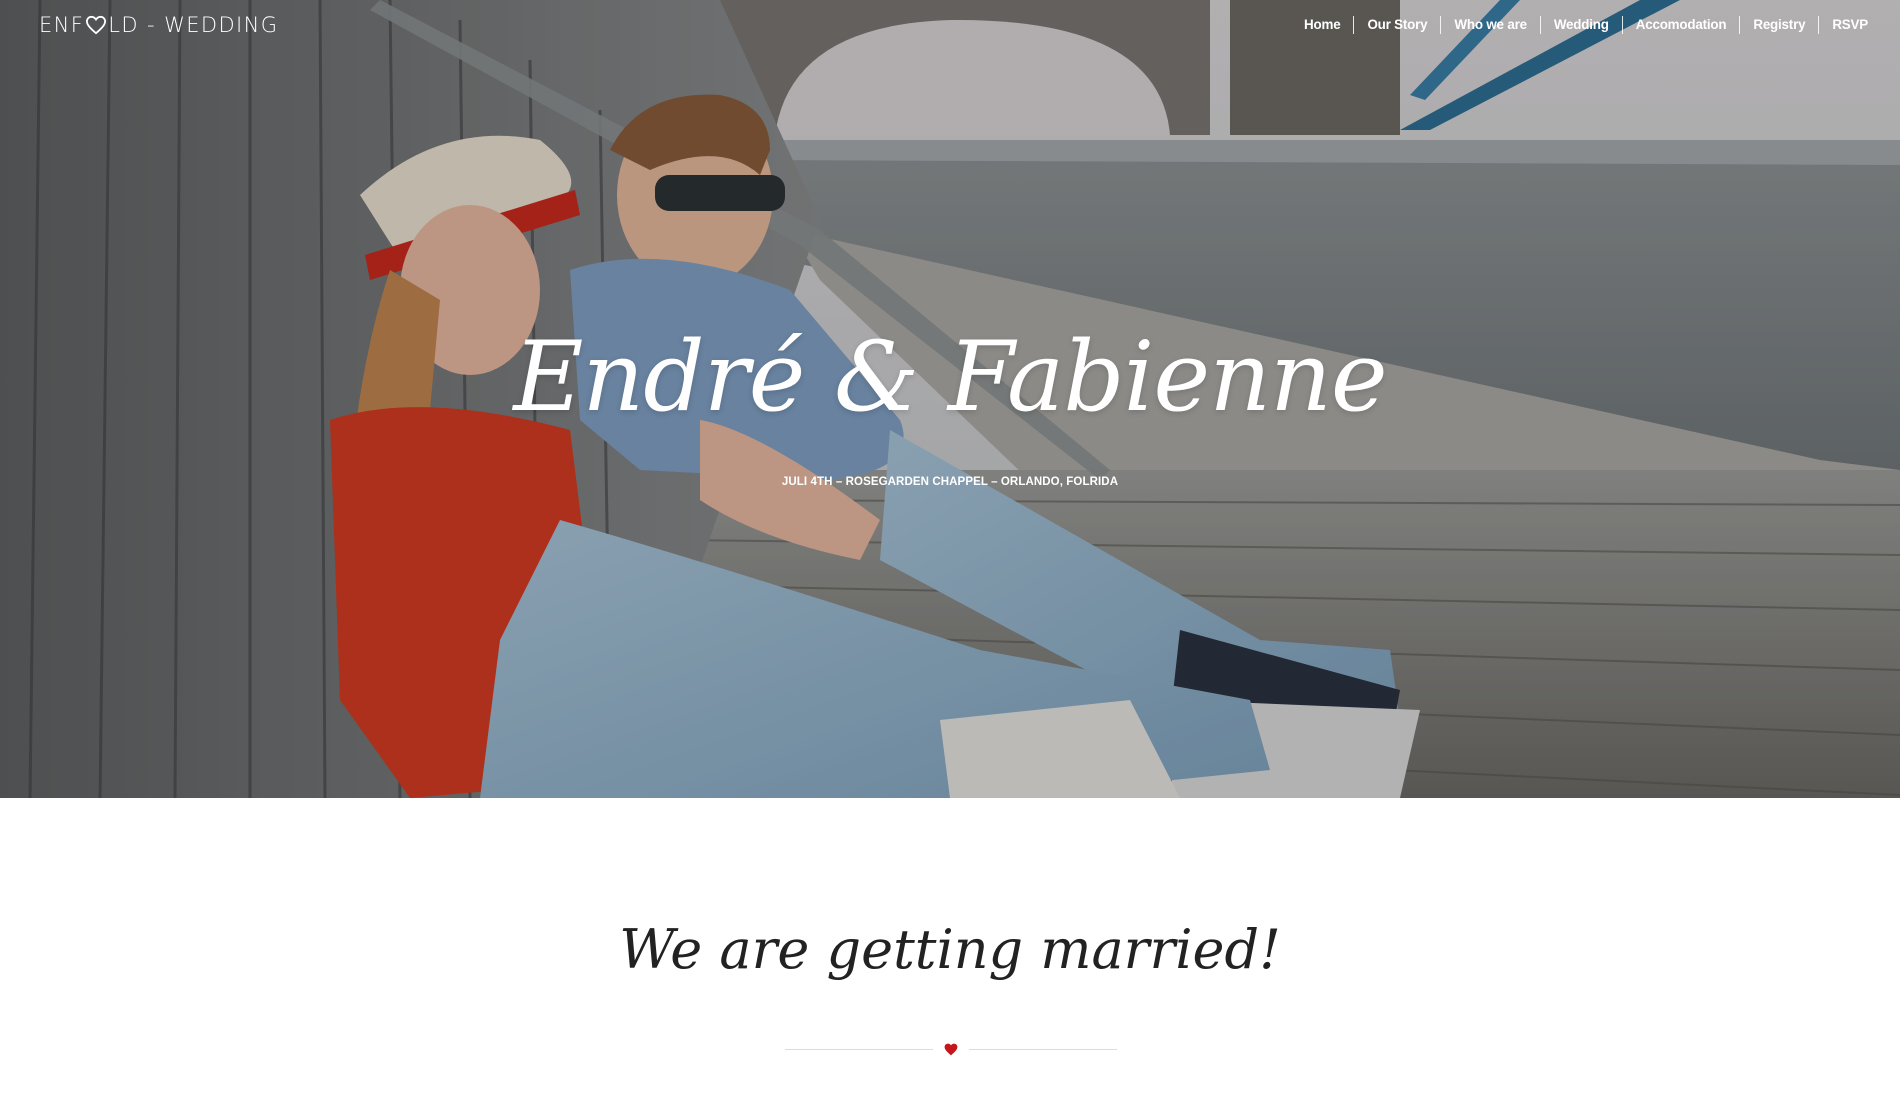 The image size is (1900, 1110). I want to click on section-divider, so click(951, 1050).